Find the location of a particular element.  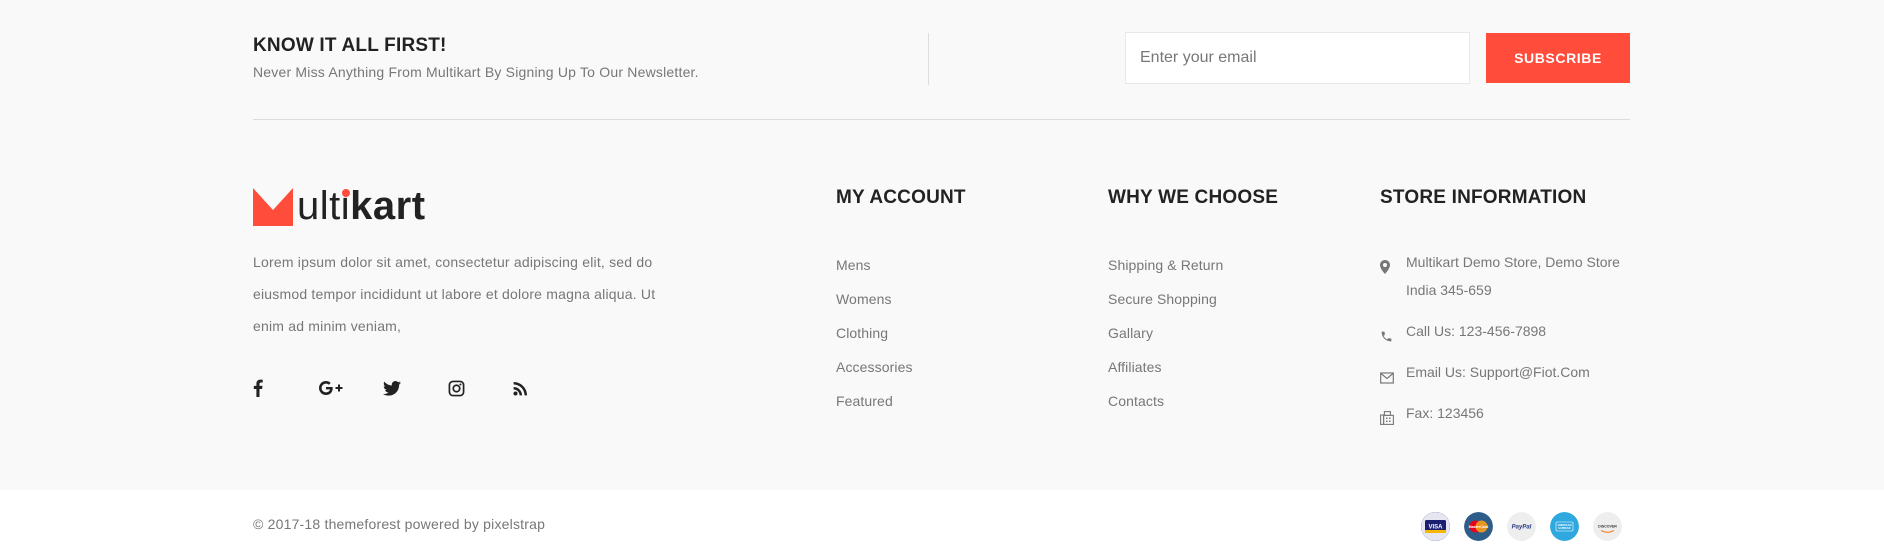

rss-icon is located at coordinates (520, 388).